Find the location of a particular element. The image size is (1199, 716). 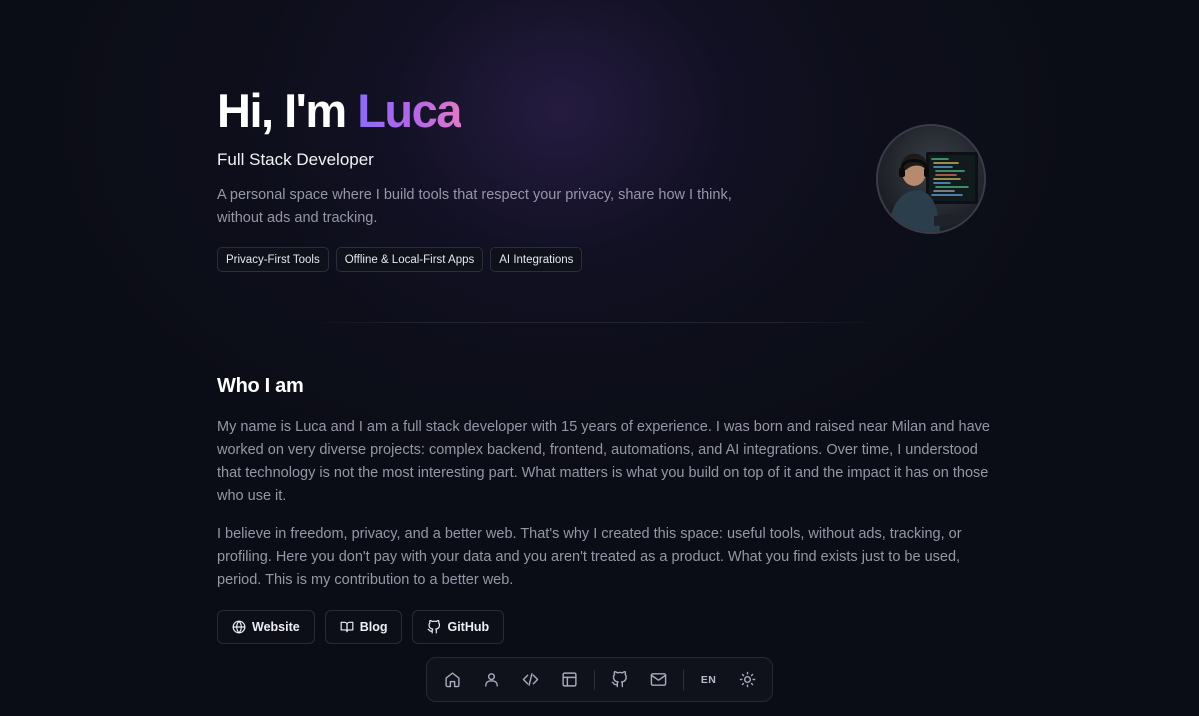

link-buttons: Website Blog GitHub is located at coordinates (361, 627).